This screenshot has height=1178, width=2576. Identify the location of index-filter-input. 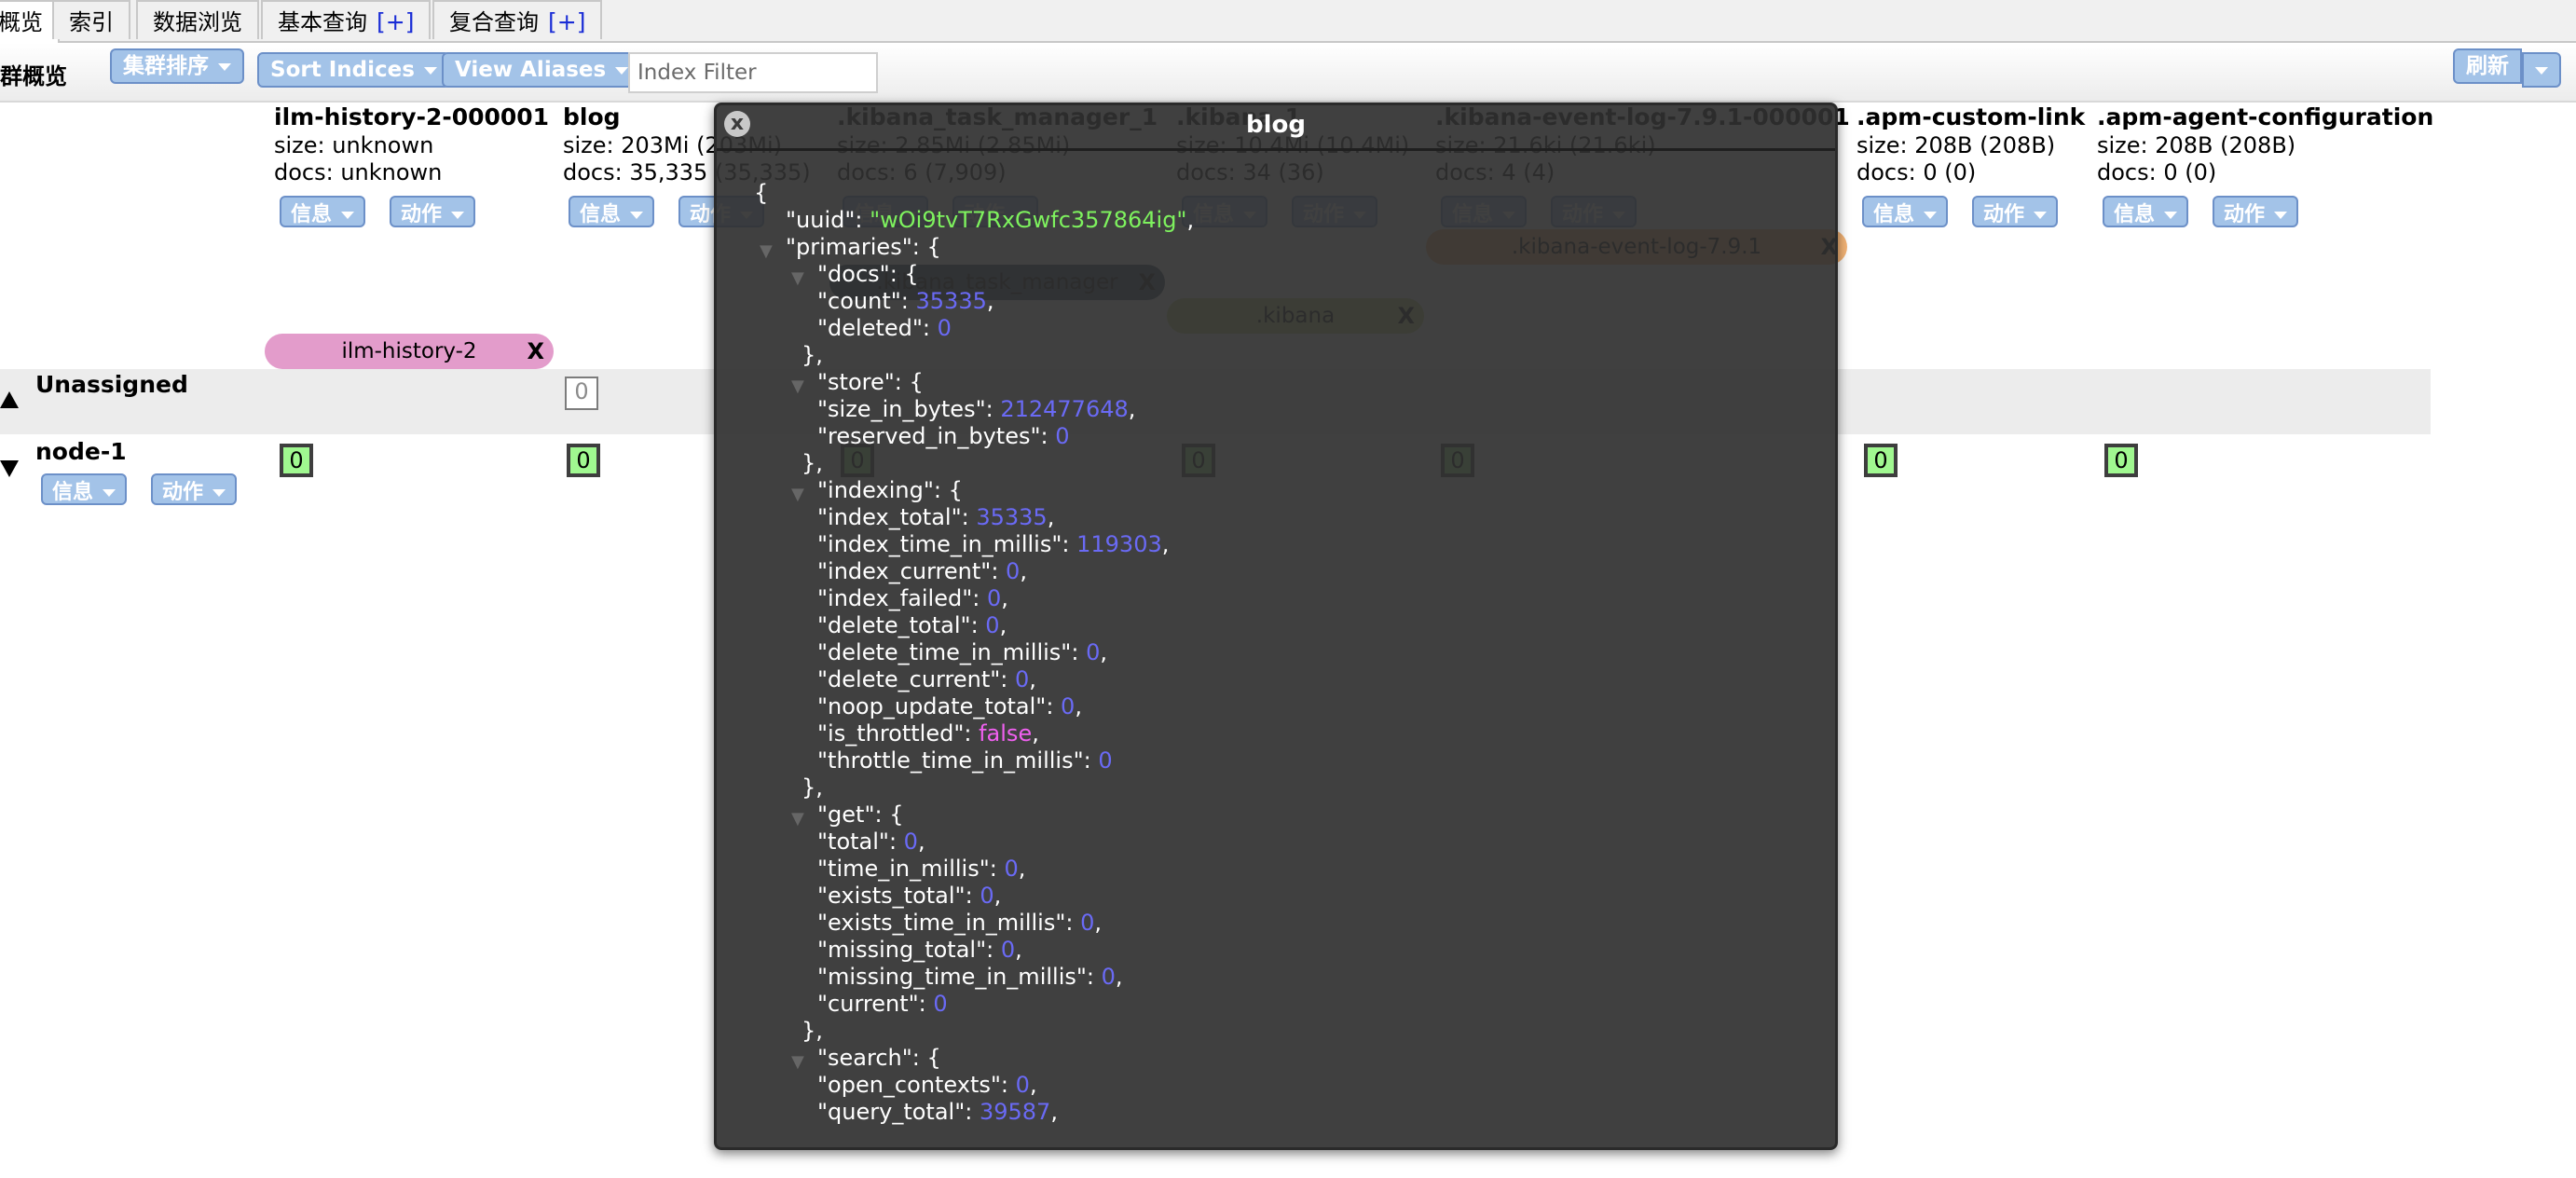
(753, 72).